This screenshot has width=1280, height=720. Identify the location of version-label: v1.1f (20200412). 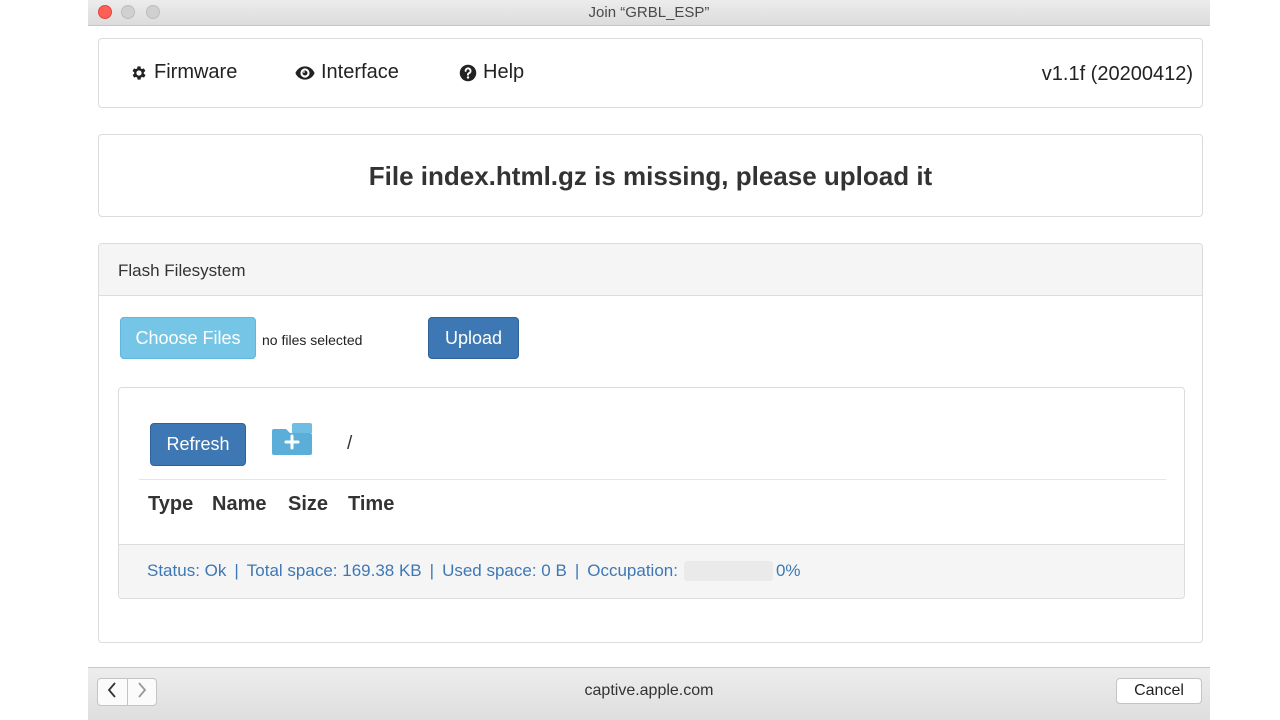
(1117, 74).